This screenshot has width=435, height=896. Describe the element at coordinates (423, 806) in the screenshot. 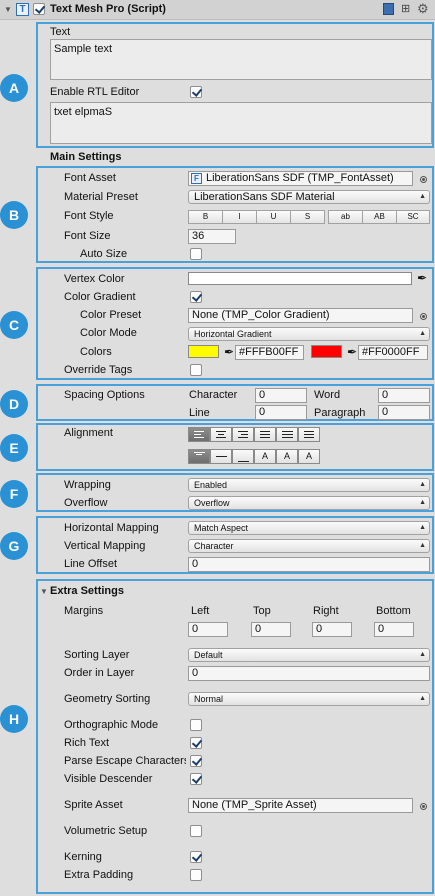

I see `sprite-asset-picker-icon` at that location.